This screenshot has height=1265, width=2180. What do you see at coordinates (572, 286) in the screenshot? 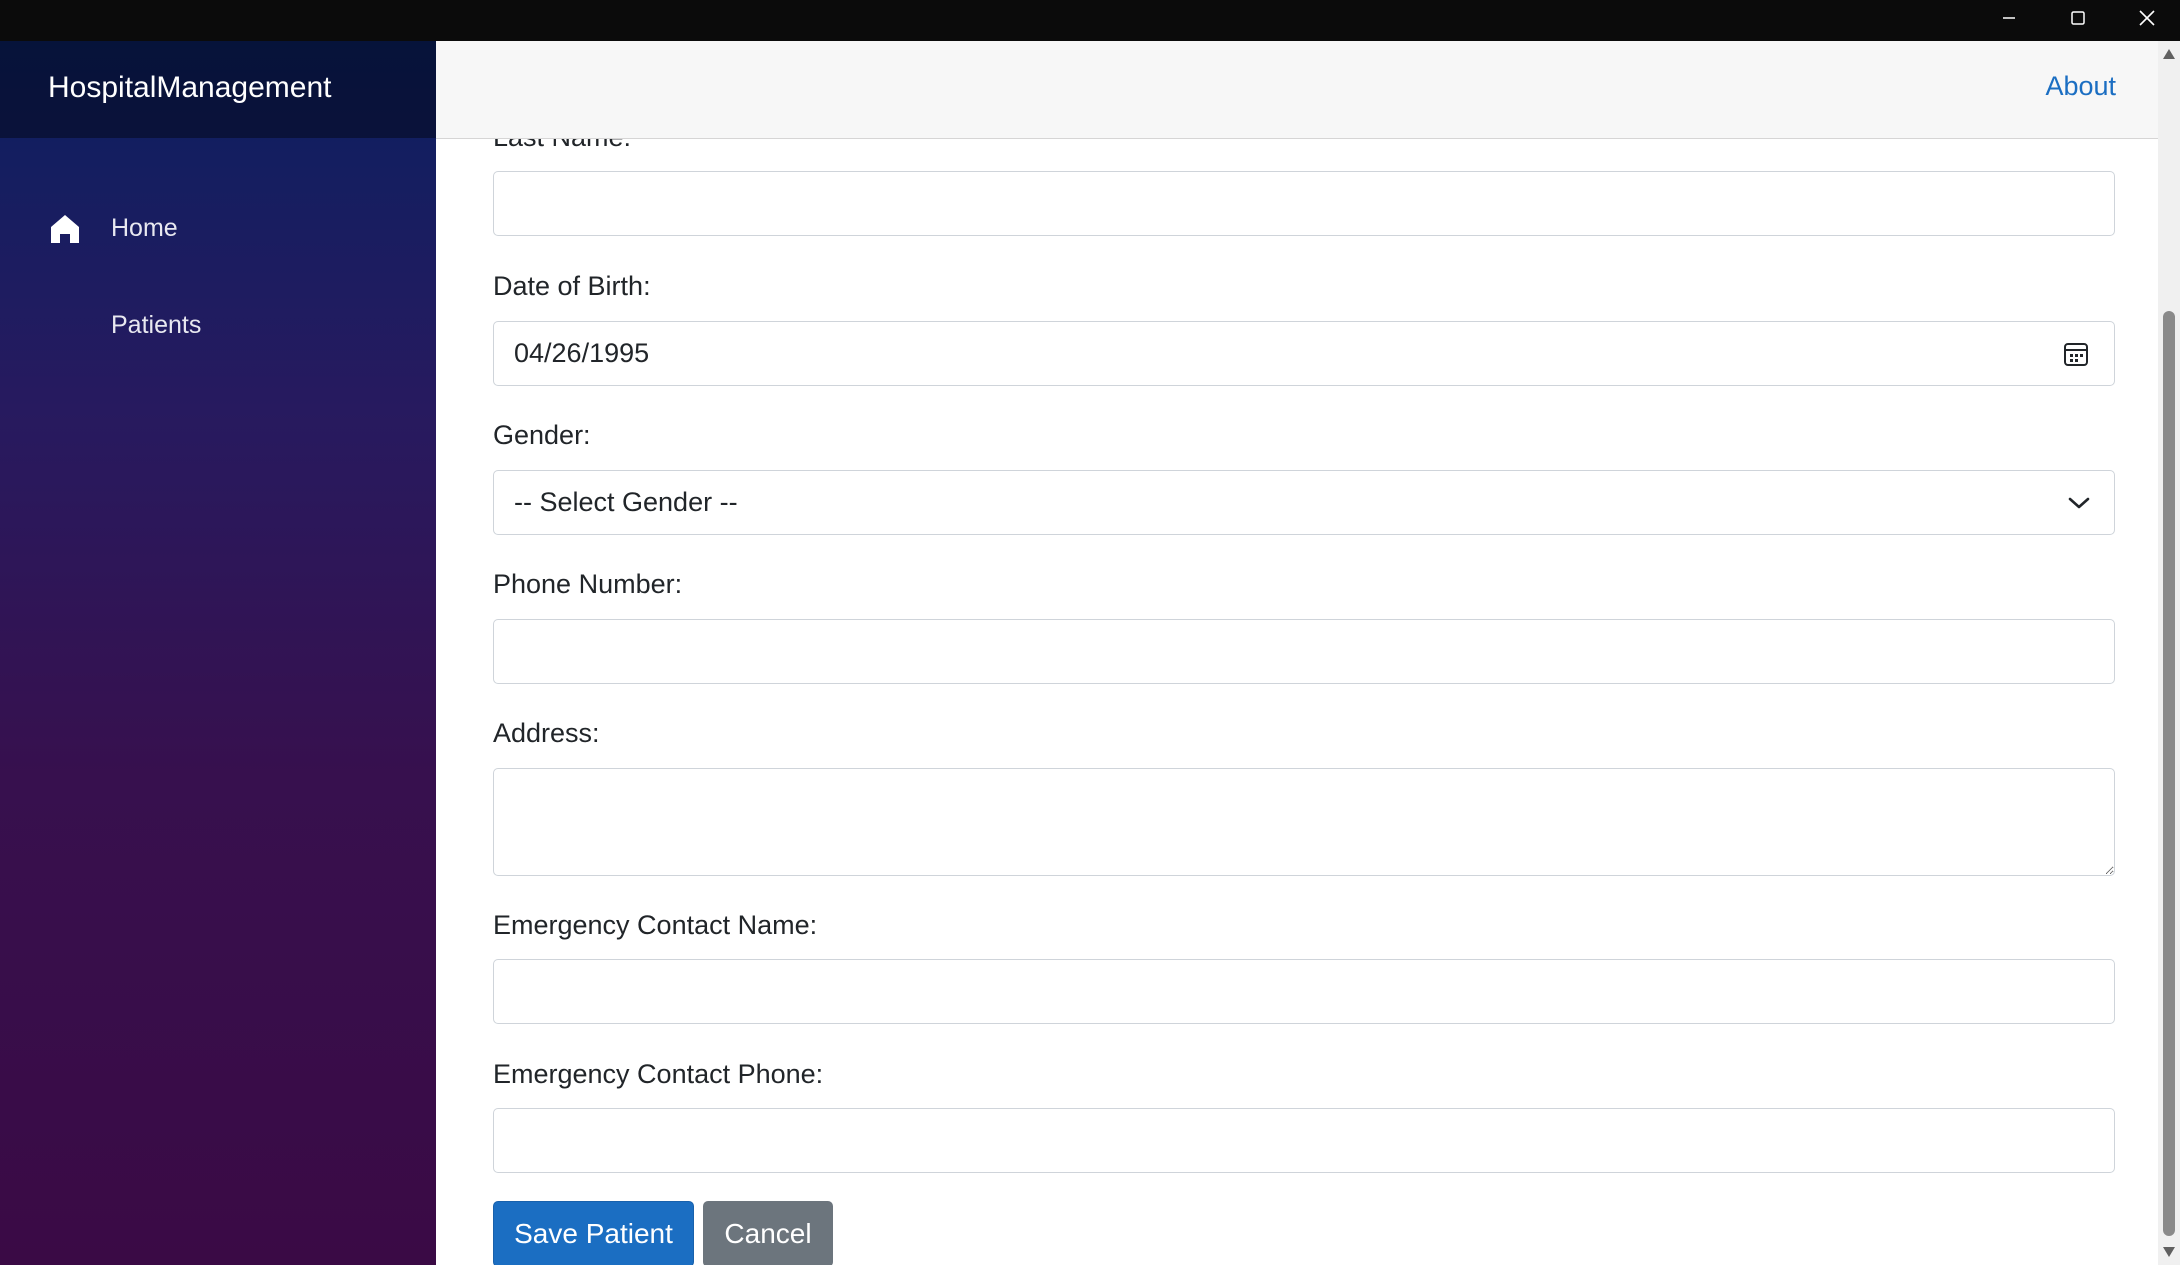
I see `dob-label: Date of Birth:` at bounding box center [572, 286].